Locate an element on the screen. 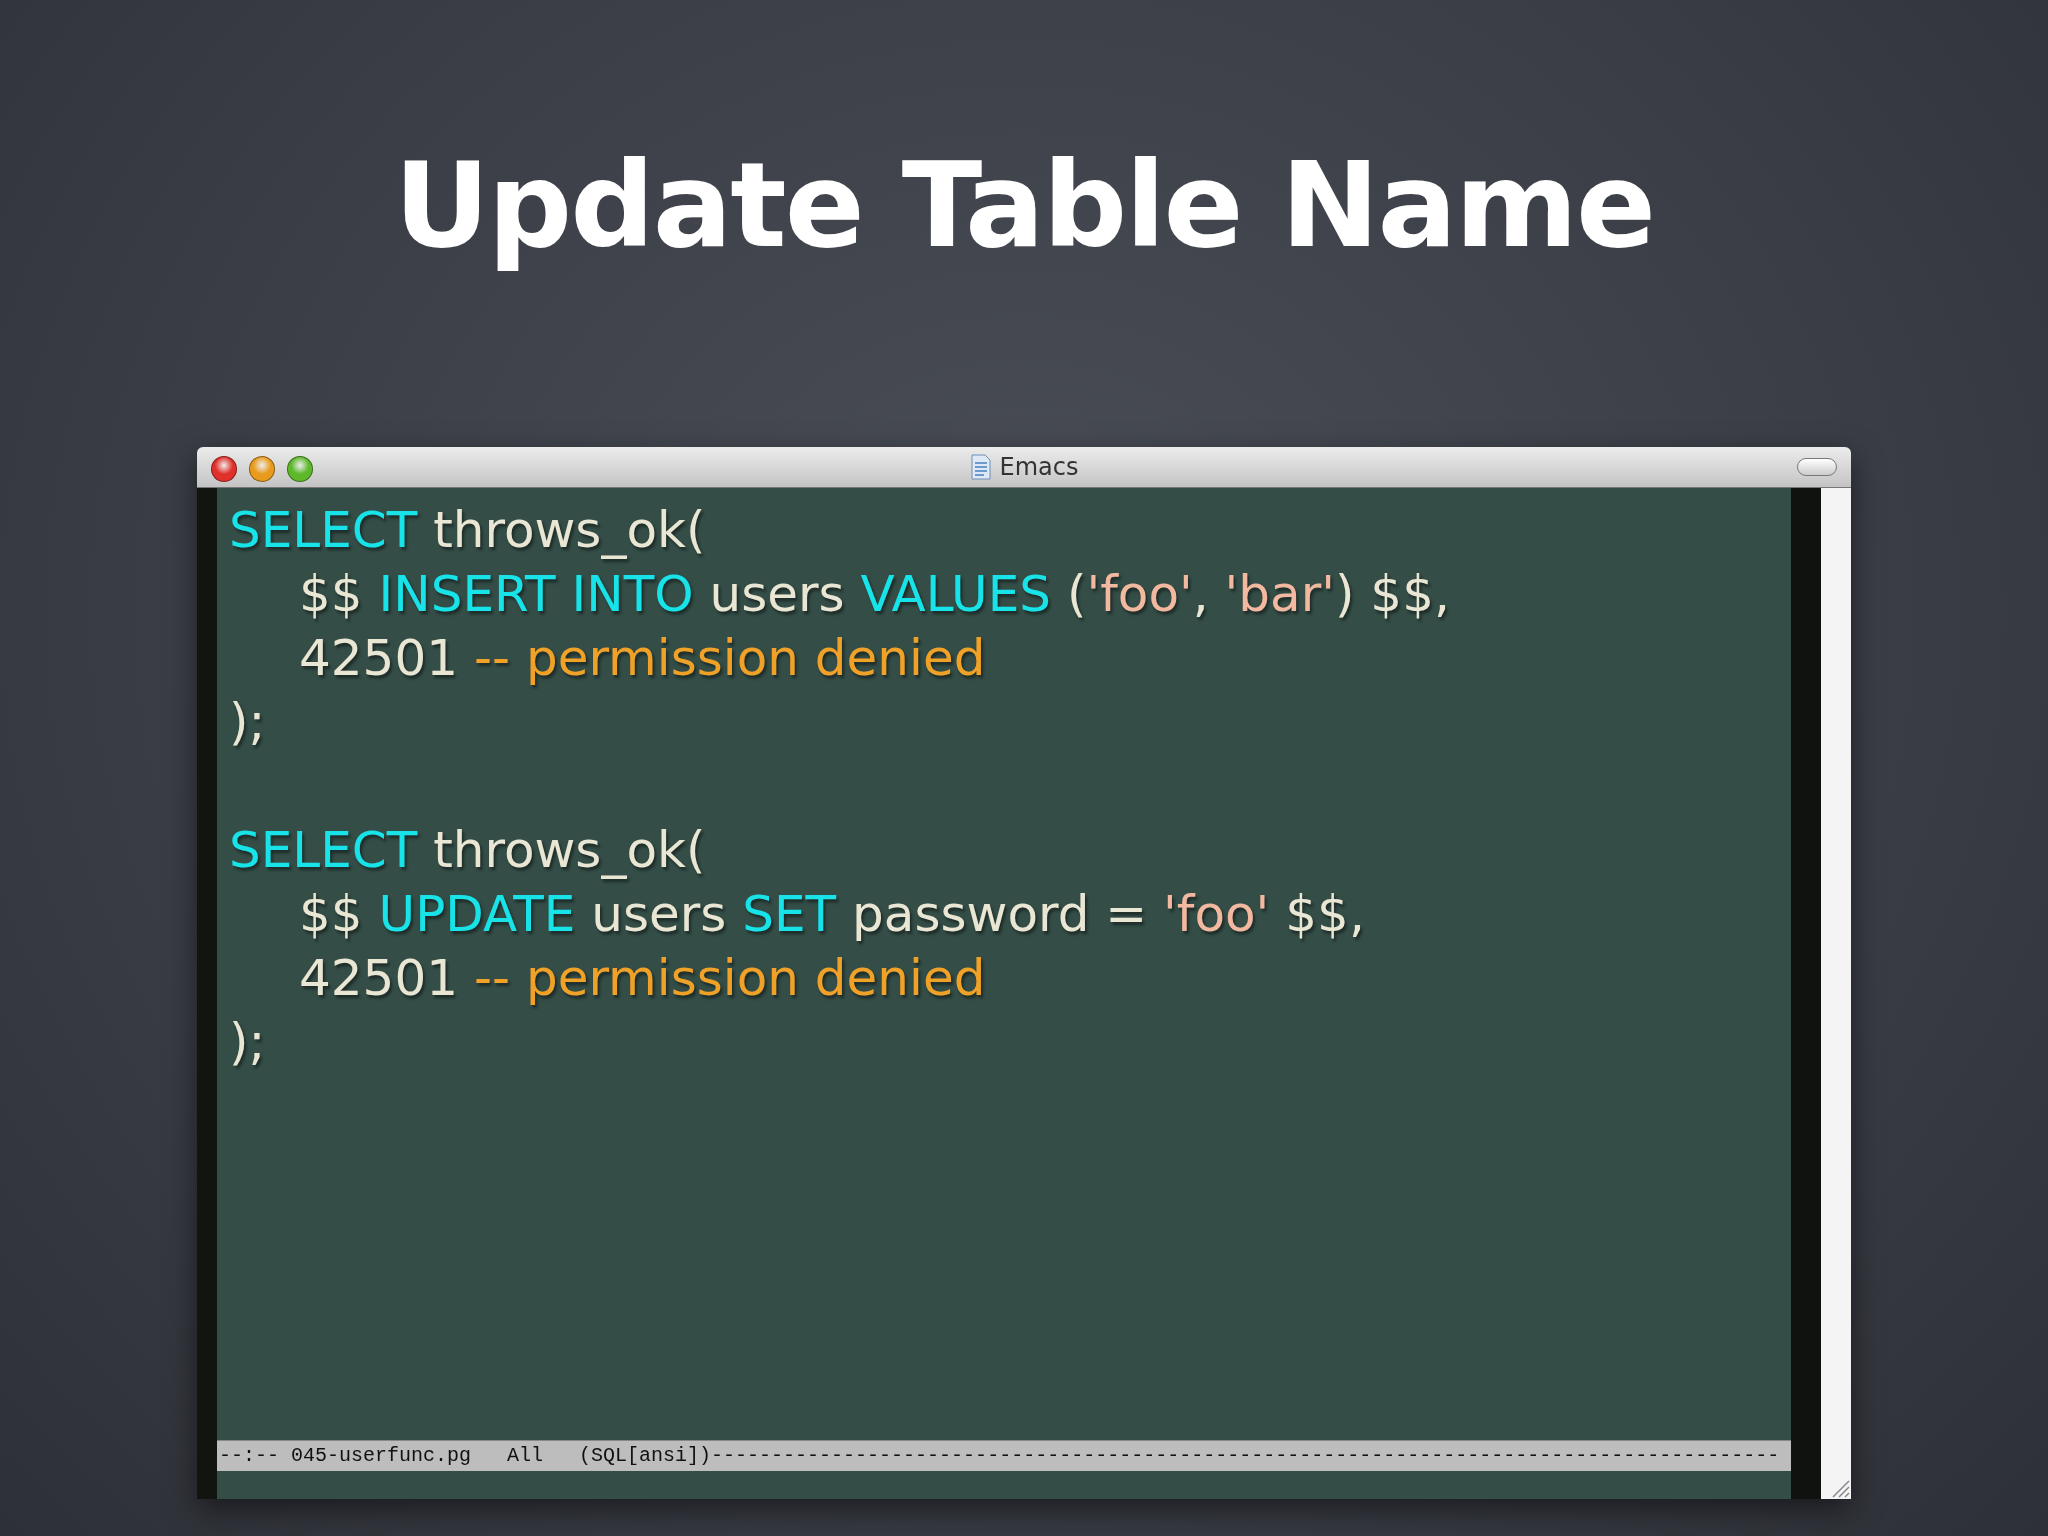 The height and width of the screenshot is (1536, 2048). document-icon is located at coordinates (980, 466).